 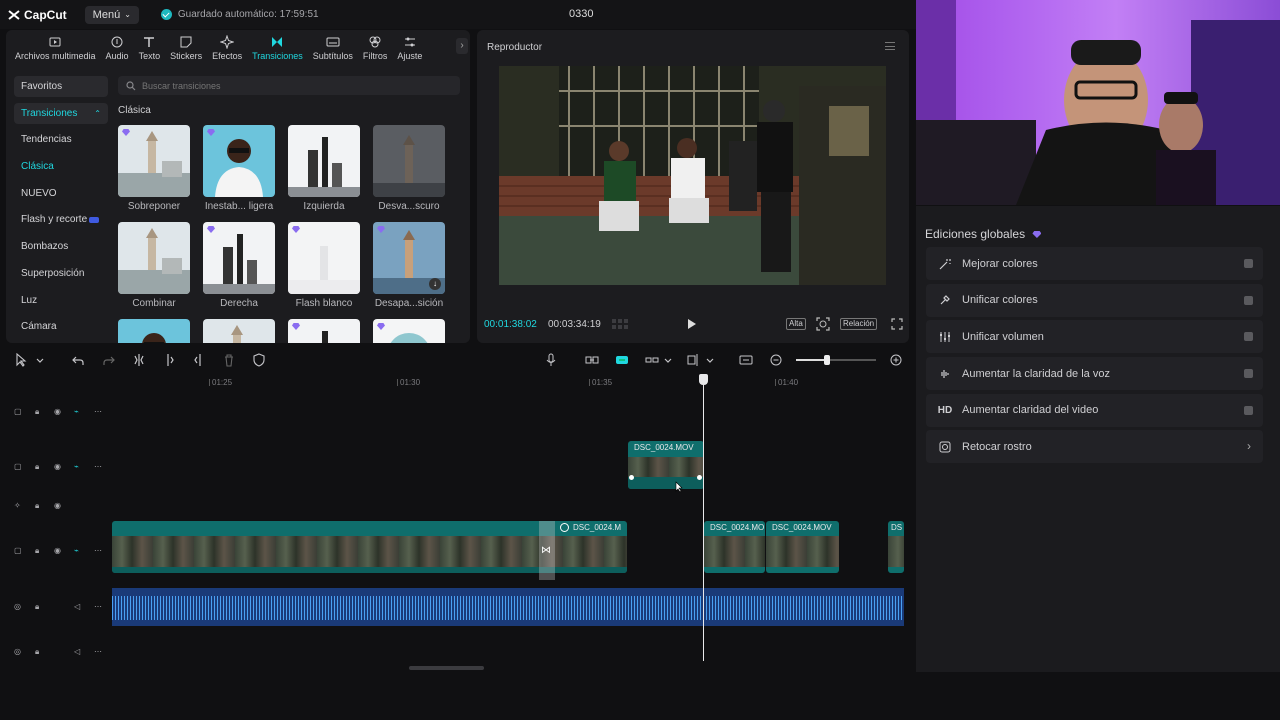 I want to click on global-edit-item: HD Aumentar claridad del video, so click(x=1094, y=410).